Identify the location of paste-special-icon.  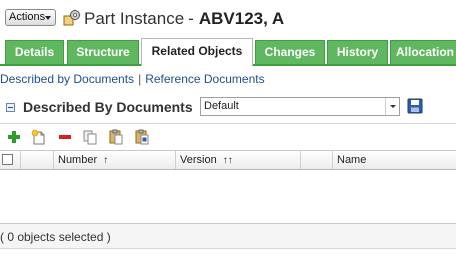
(142, 137).